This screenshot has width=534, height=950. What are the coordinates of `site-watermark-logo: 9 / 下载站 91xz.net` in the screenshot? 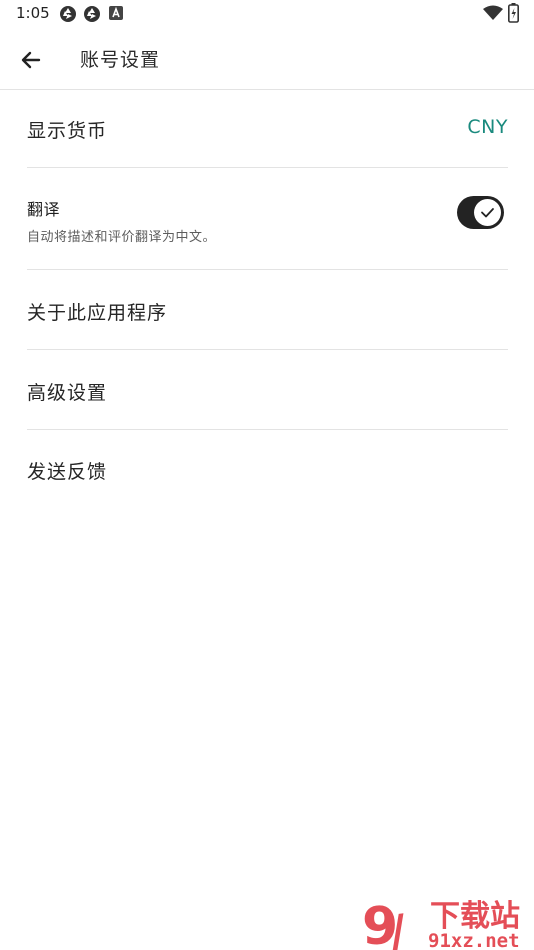 It's located at (447, 921).